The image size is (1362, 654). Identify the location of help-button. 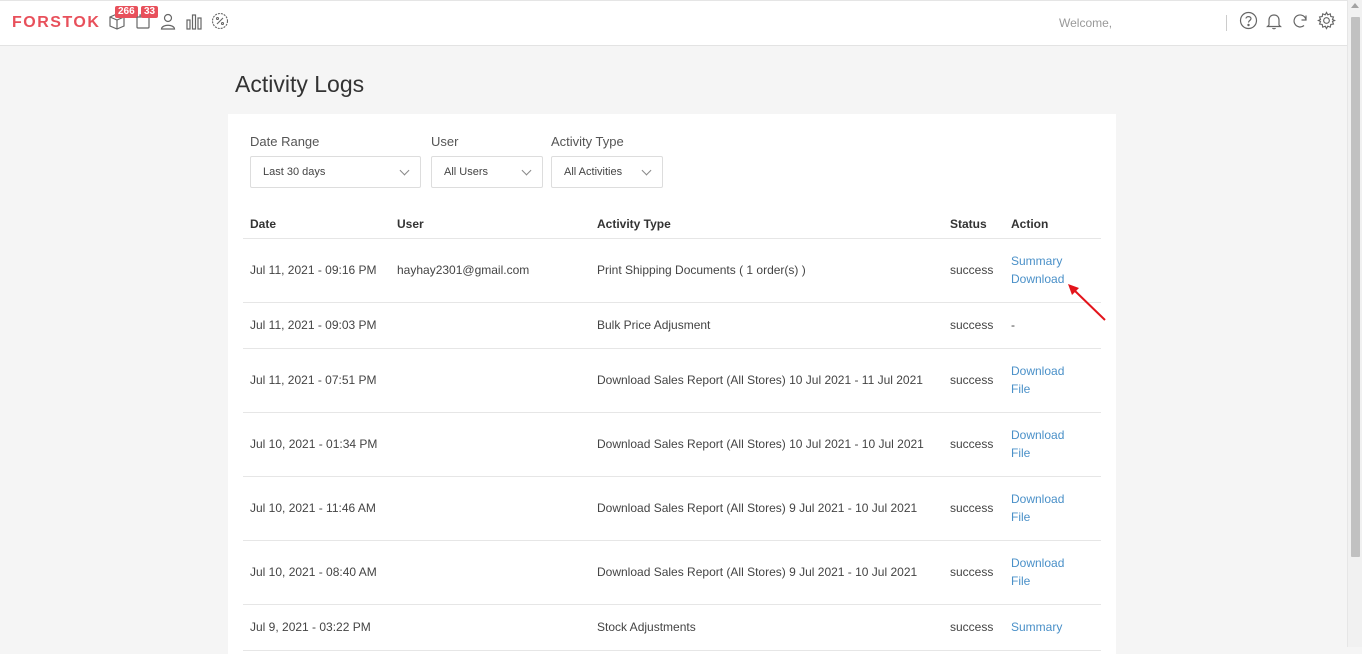
(1248, 23).